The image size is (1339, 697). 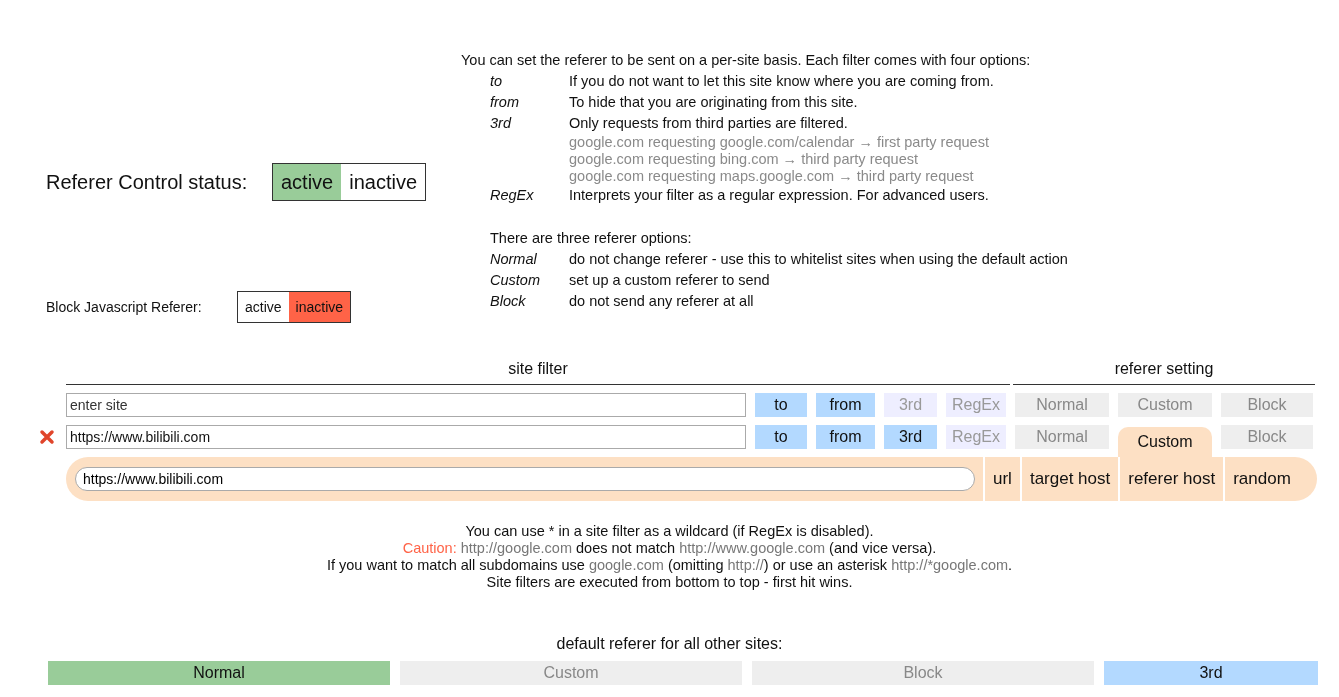 What do you see at coordinates (505, 102) in the screenshot?
I see `option-term: from` at bounding box center [505, 102].